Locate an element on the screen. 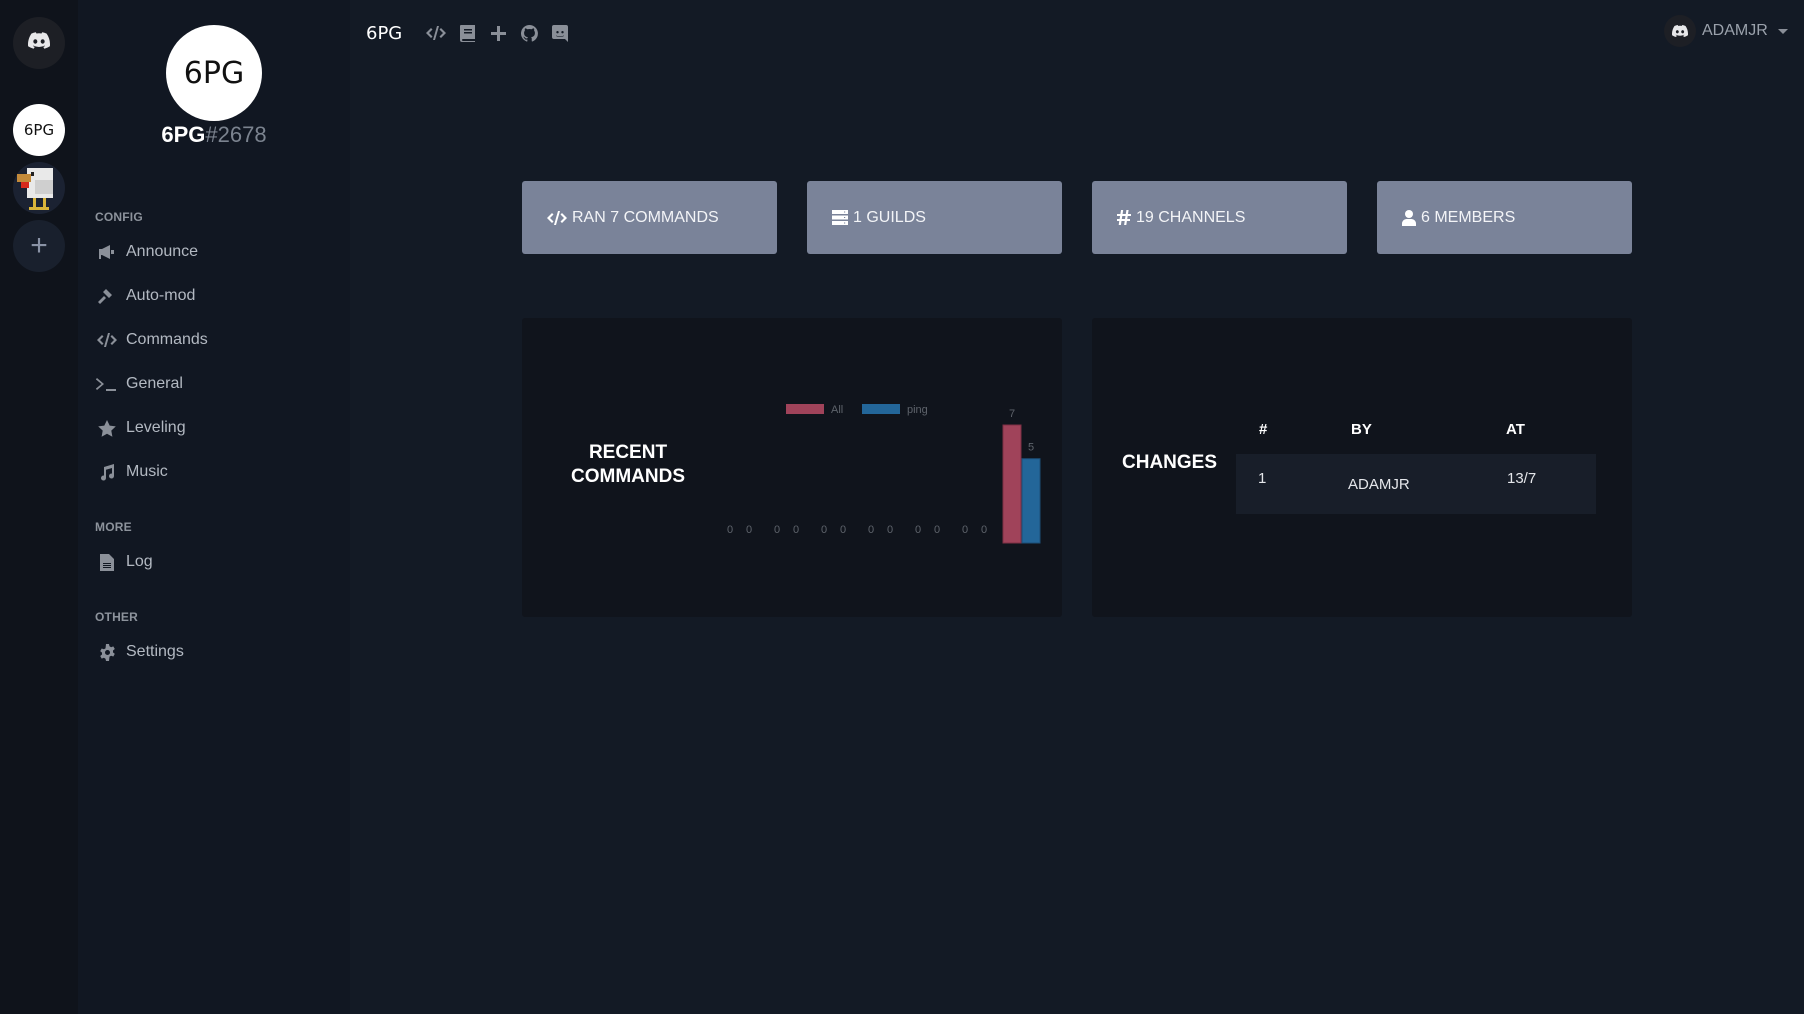  sidebar-item-leveling: Leveling is located at coordinates (141, 428).